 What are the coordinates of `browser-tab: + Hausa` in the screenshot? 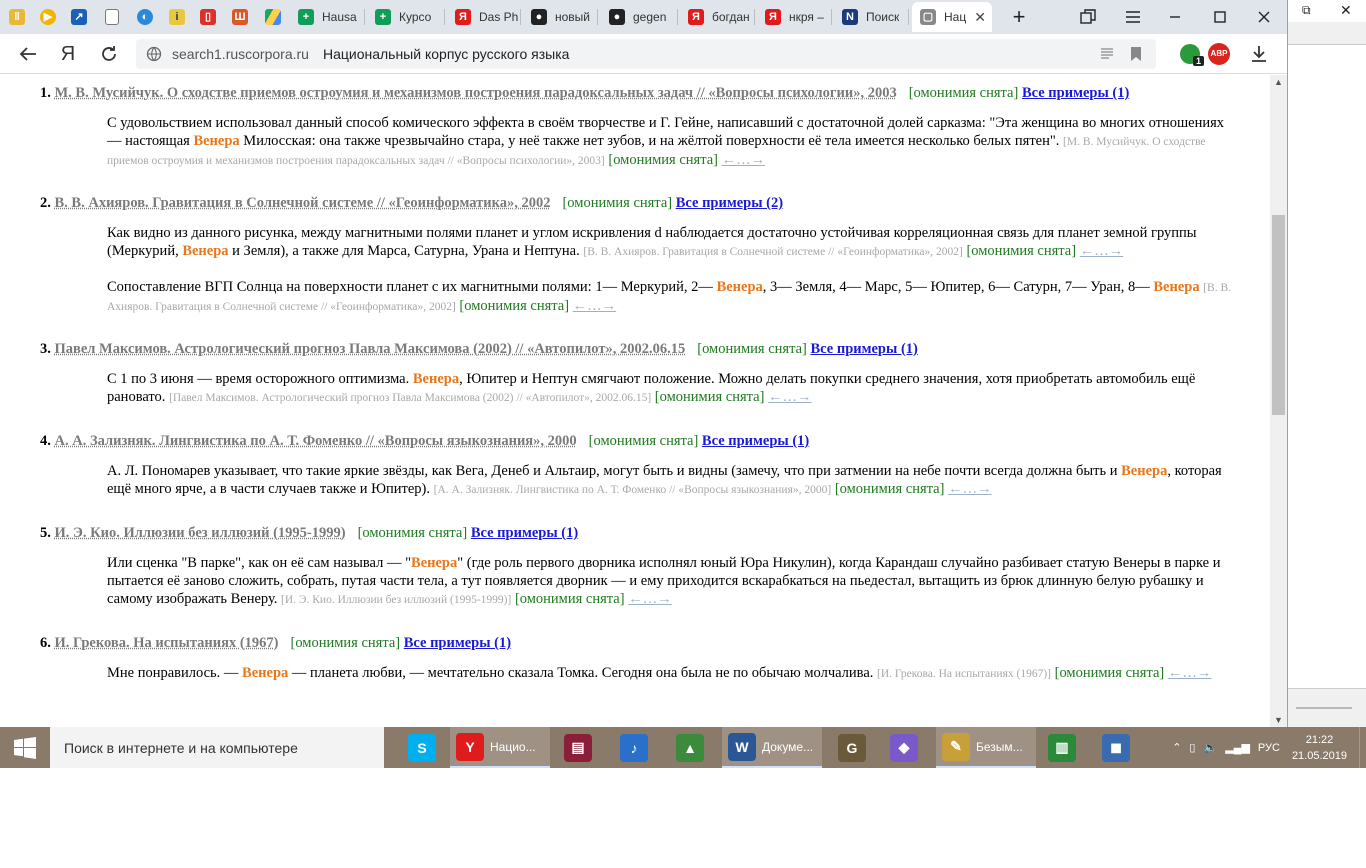 It's located at (326, 17).